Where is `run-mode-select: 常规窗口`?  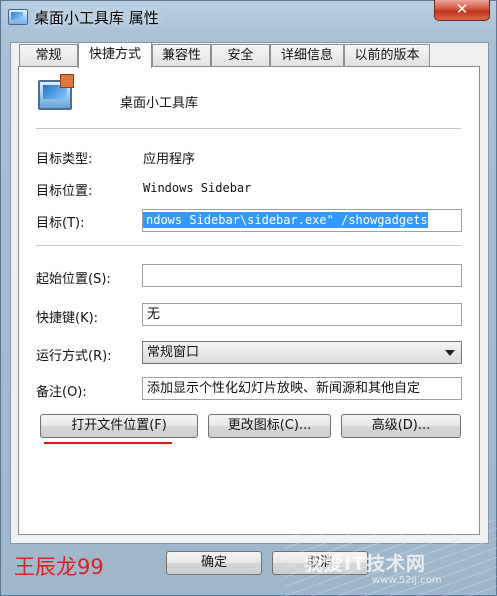 run-mode-select: 常规窗口 is located at coordinates (302, 352).